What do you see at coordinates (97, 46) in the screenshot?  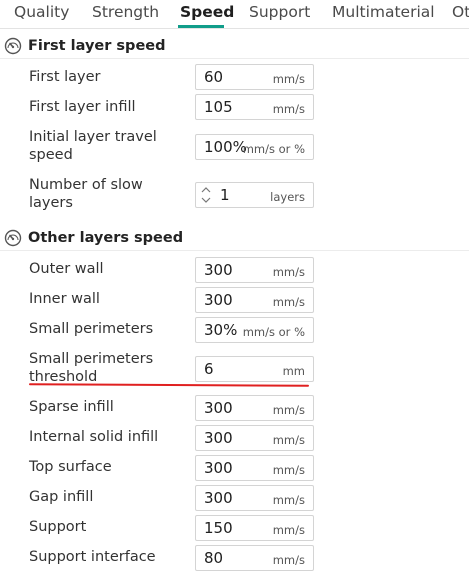 I see `section-title: First layer speed` at bounding box center [97, 46].